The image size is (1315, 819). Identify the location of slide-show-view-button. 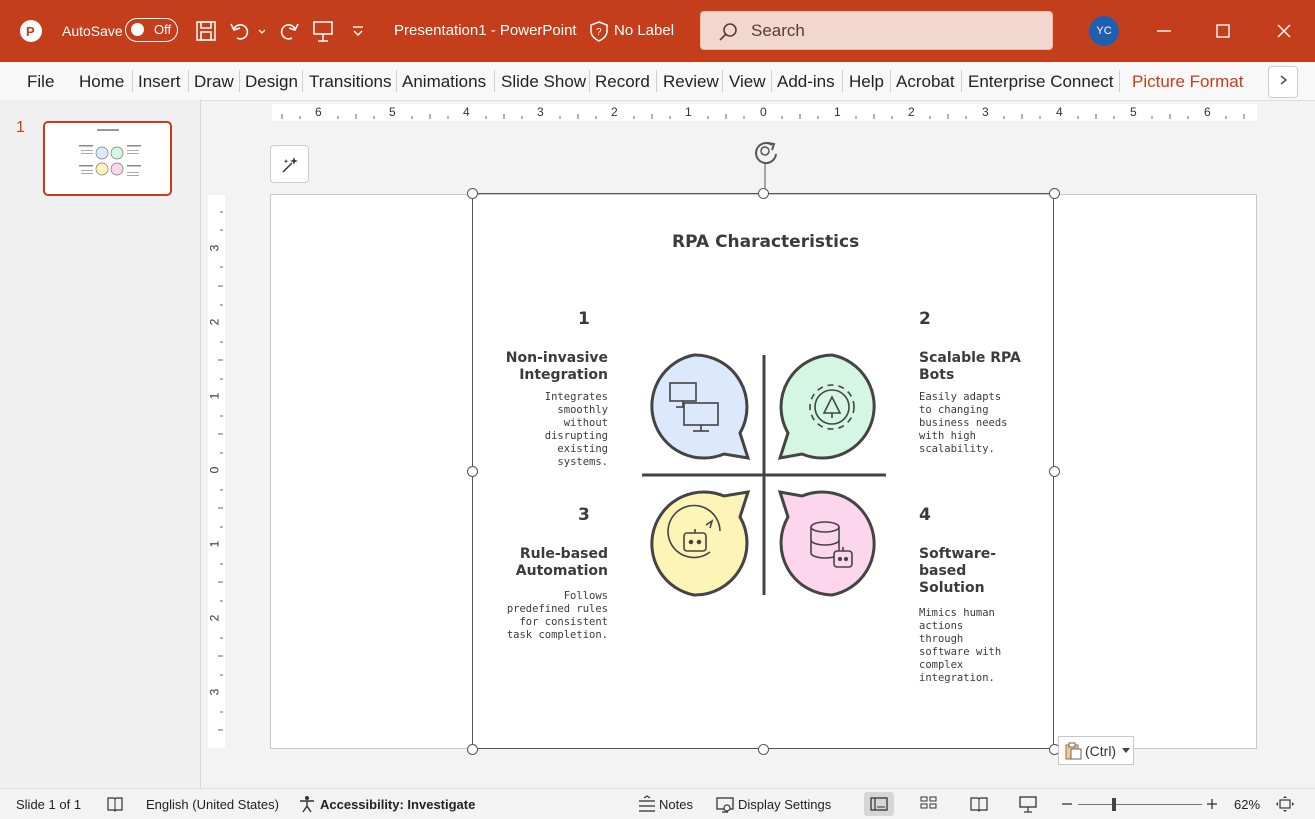
(1028, 804).